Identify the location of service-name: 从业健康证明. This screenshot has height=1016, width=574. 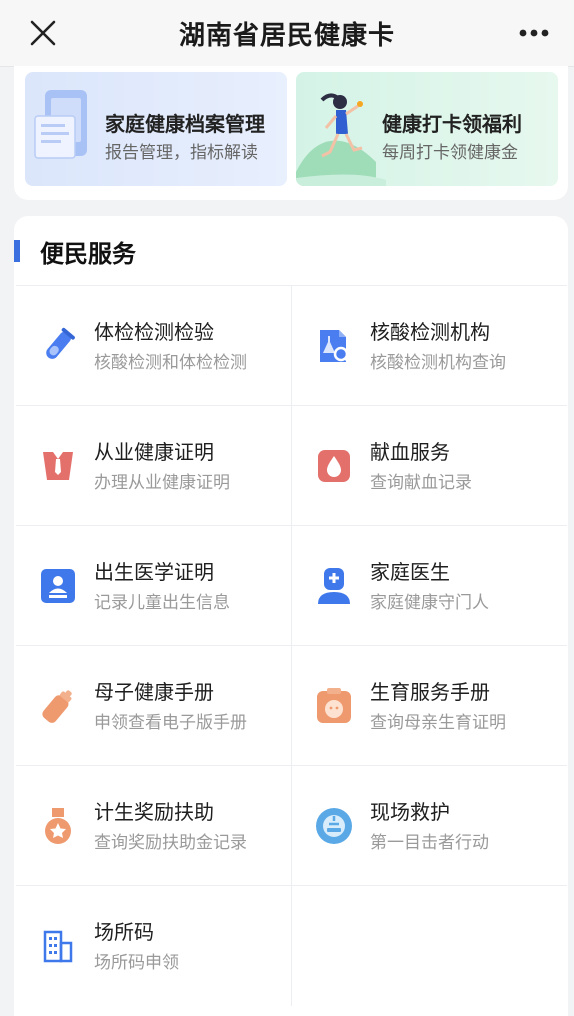
(154, 452).